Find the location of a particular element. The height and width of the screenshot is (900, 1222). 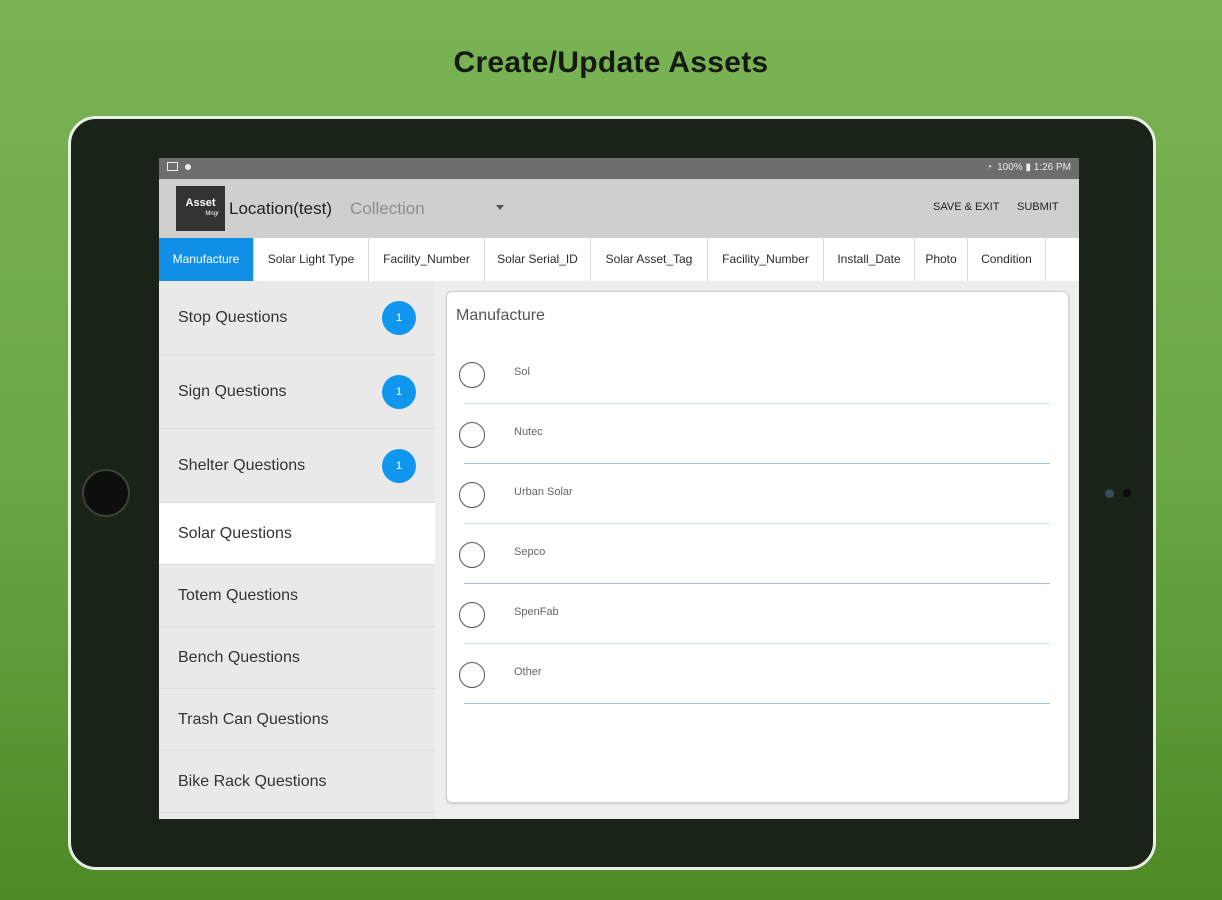

tab-solar-light-type: Solar Light Type is located at coordinates (311, 259).